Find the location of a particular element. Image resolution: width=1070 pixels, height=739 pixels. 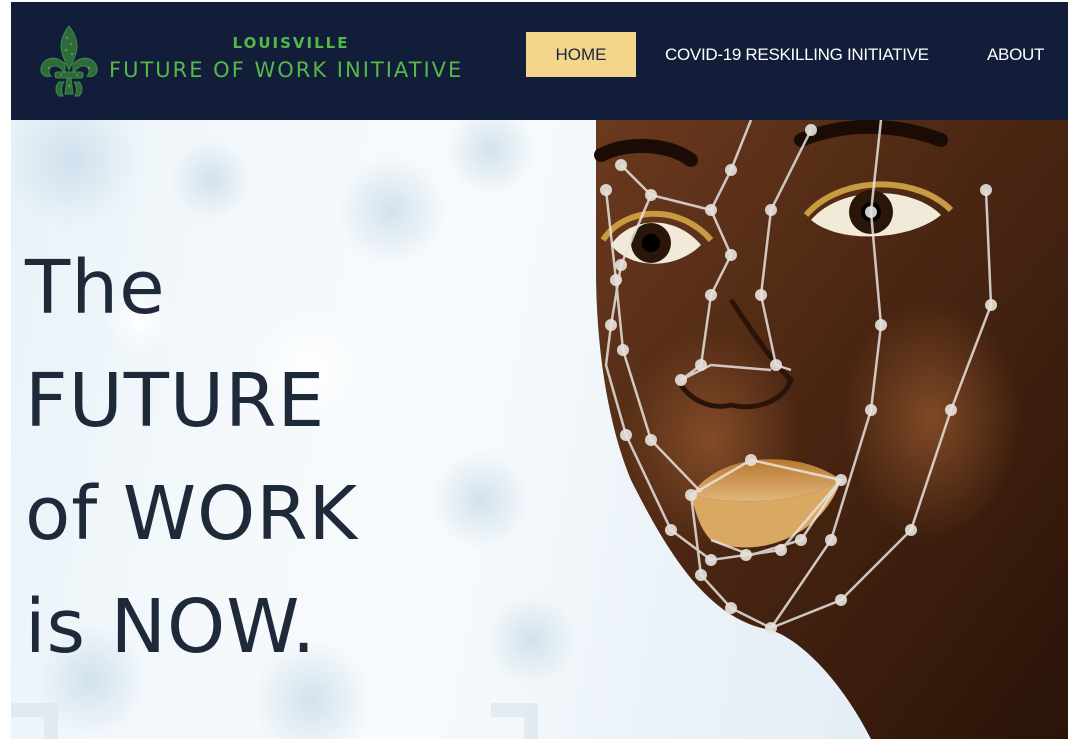

logo-title-top: LOUISVILLE is located at coordinates (291, 43).